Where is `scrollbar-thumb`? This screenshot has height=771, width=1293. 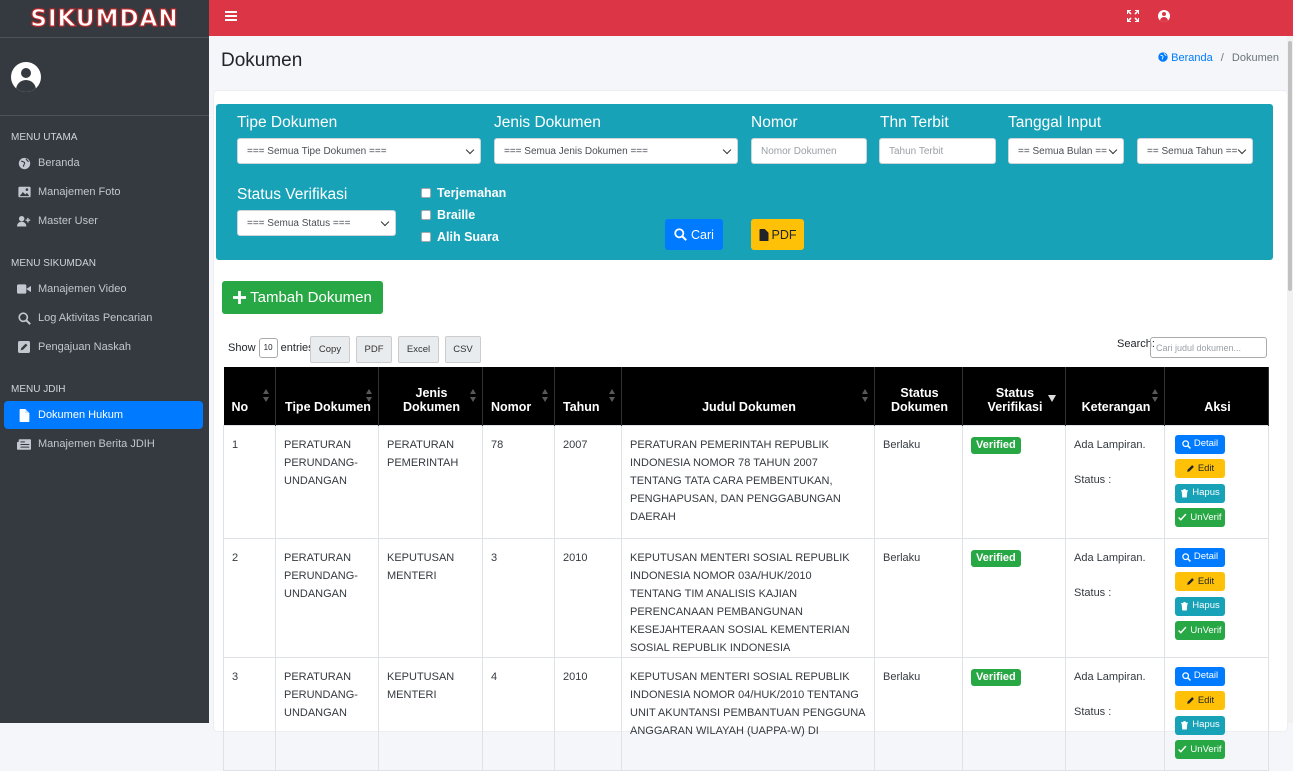
scrollbar-thumb is located at coordinates (1290, 166).